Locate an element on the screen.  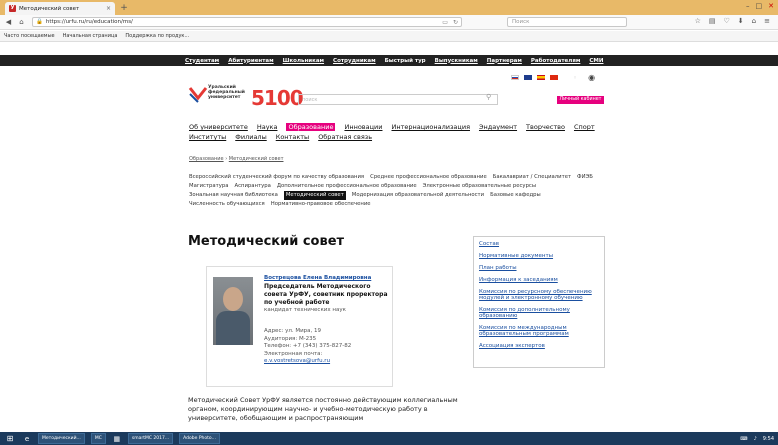
logo-5100: 5100 is located at coordinates (277, 98).